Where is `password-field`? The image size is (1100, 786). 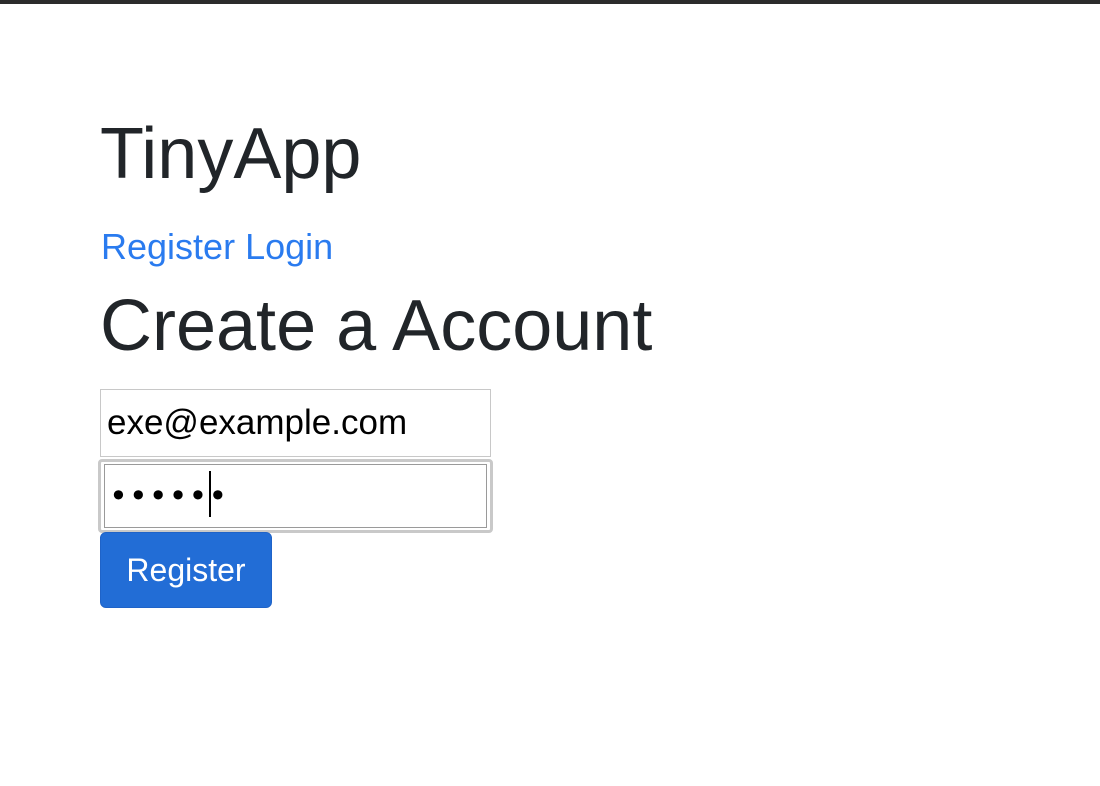 password-field is located at coordinates (295, 496).